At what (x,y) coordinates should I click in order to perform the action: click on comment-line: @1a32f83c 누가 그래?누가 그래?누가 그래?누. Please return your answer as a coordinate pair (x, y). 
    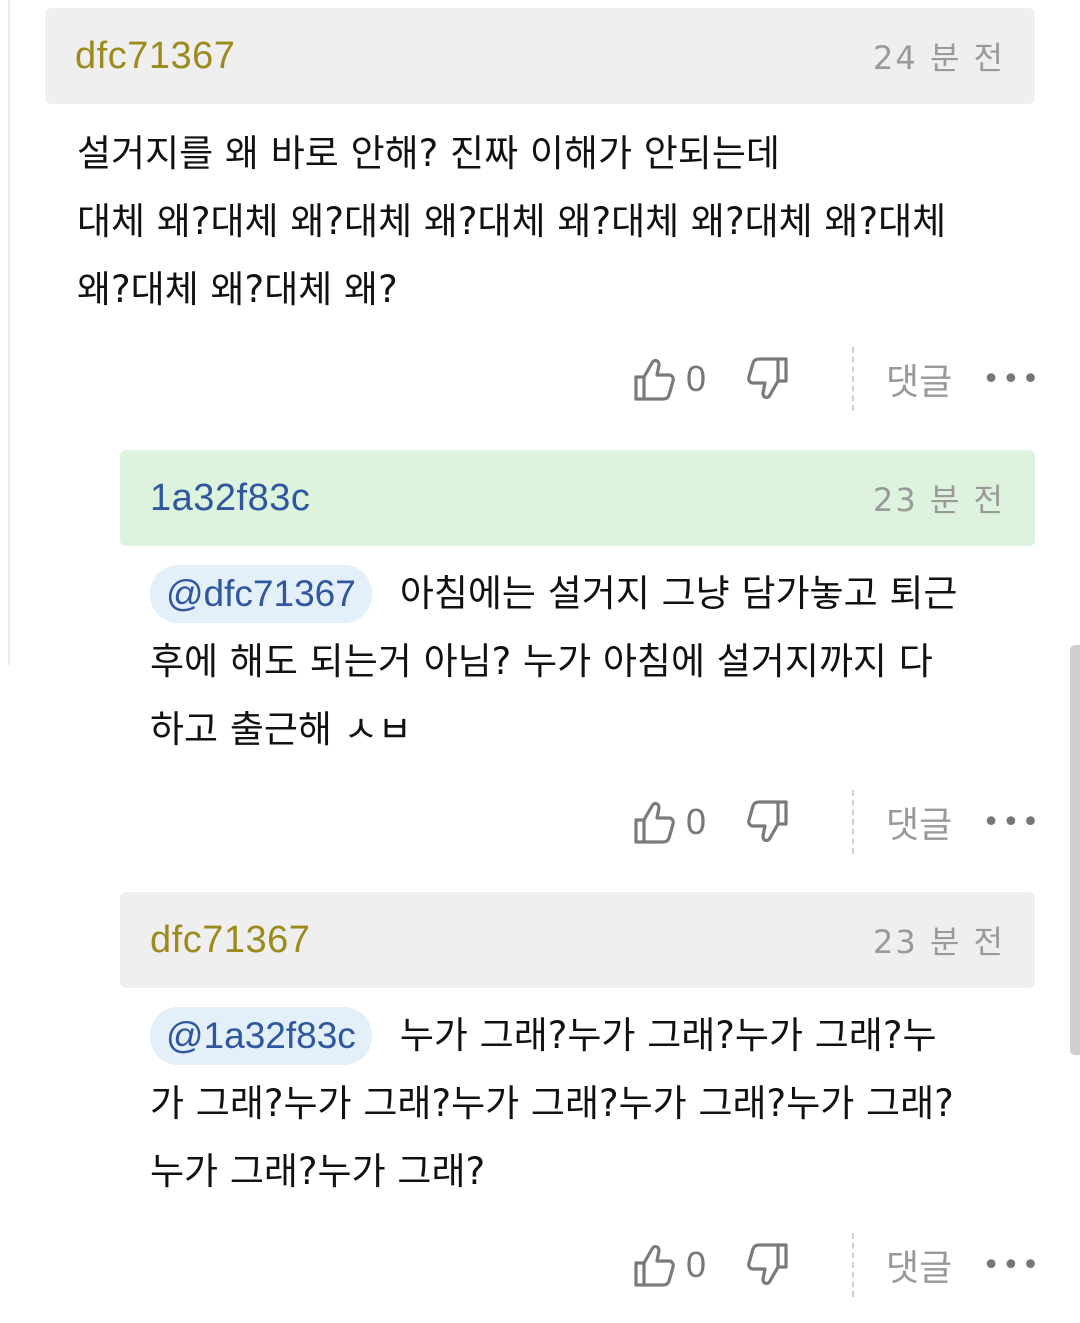
    Looking at the image, I should click on (587, 1036).